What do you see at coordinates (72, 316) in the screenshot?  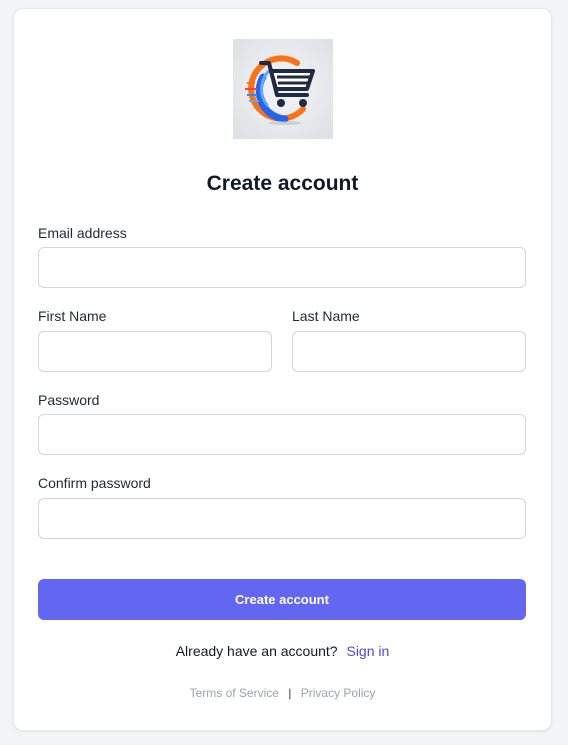 I see `first-name-label: First Name` at bounding box center [72, 316].